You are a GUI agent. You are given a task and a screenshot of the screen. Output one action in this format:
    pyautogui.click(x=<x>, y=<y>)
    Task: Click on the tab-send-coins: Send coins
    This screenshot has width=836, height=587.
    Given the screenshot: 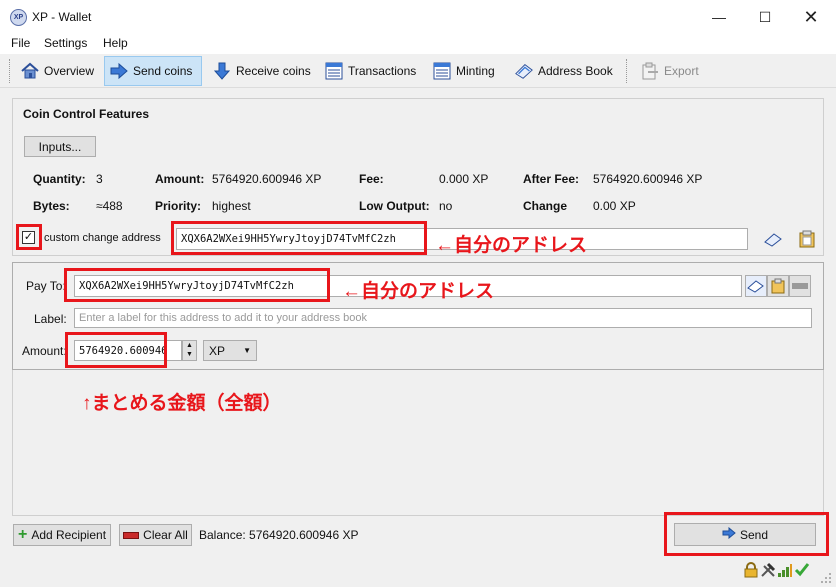 What is the action you would take?
    pyautogui.click(x=153, y=71)
    